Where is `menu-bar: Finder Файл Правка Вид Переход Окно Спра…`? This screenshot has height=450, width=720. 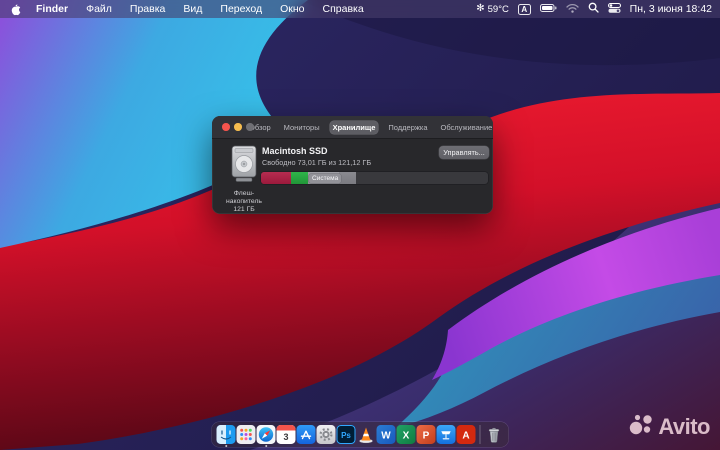
menu-bar: Finder Файл Правка Вид Переход Окно Спра… is located at coordinates (360, 9).